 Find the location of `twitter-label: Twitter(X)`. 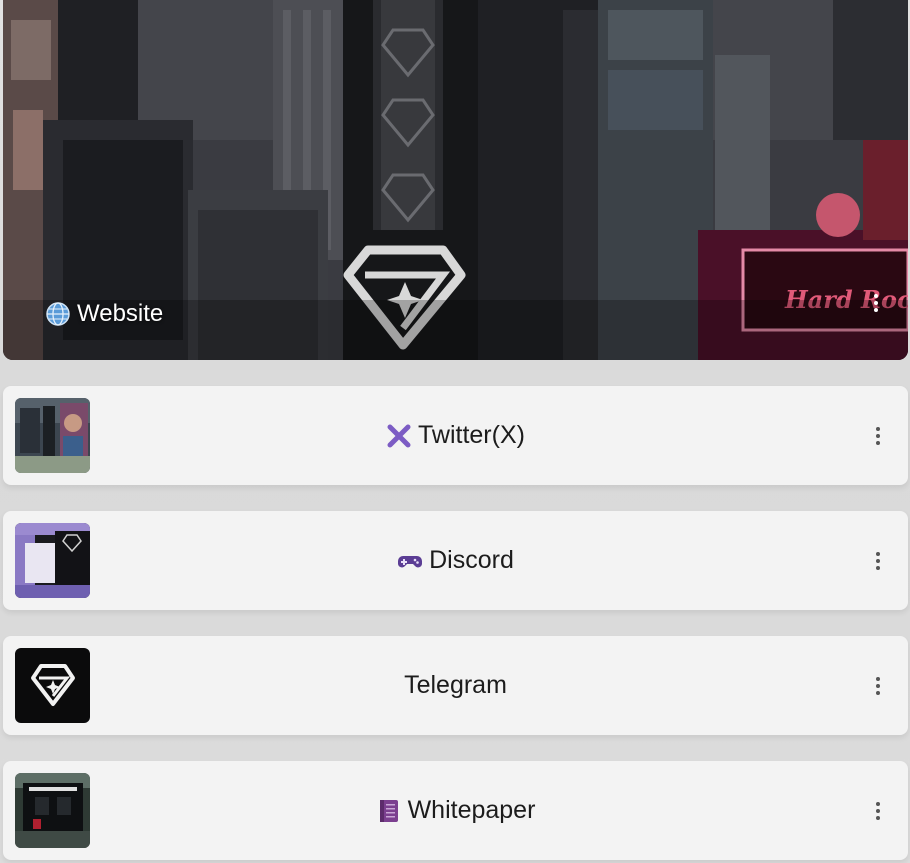

twitter-label: Twitter(X) is located at coordinates (471, 435).